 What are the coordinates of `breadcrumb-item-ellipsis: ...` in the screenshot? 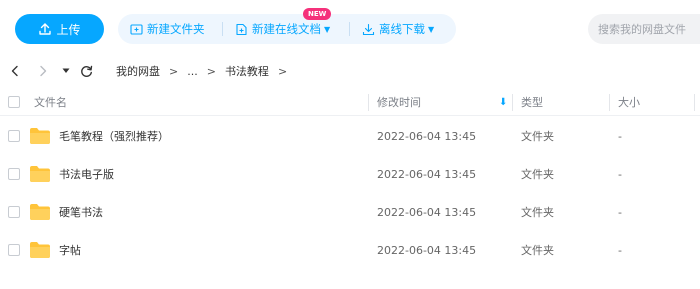 It's located at (192, 71).